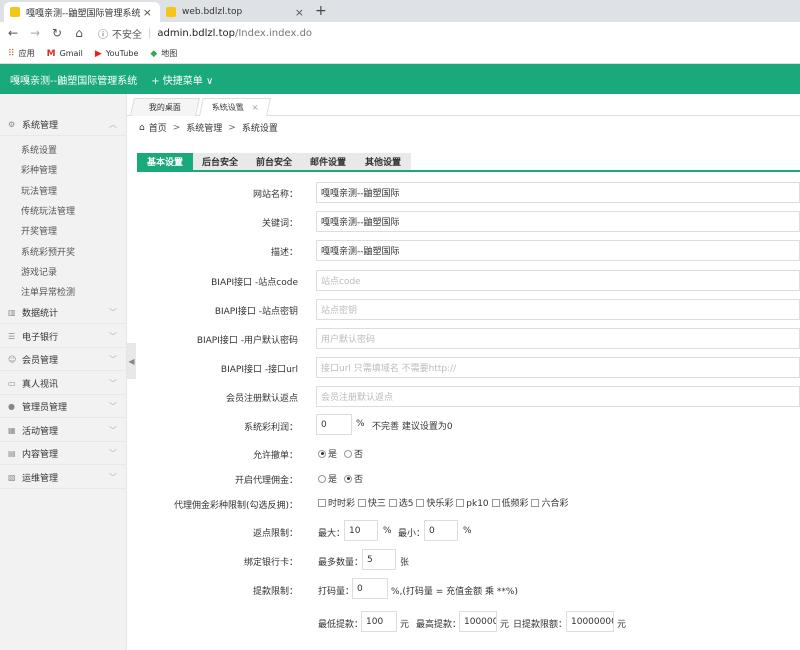  Describe the element at coordinates (259, 129) in the screenshot. I see `breadcrumb-item: 系统设置` at that location.